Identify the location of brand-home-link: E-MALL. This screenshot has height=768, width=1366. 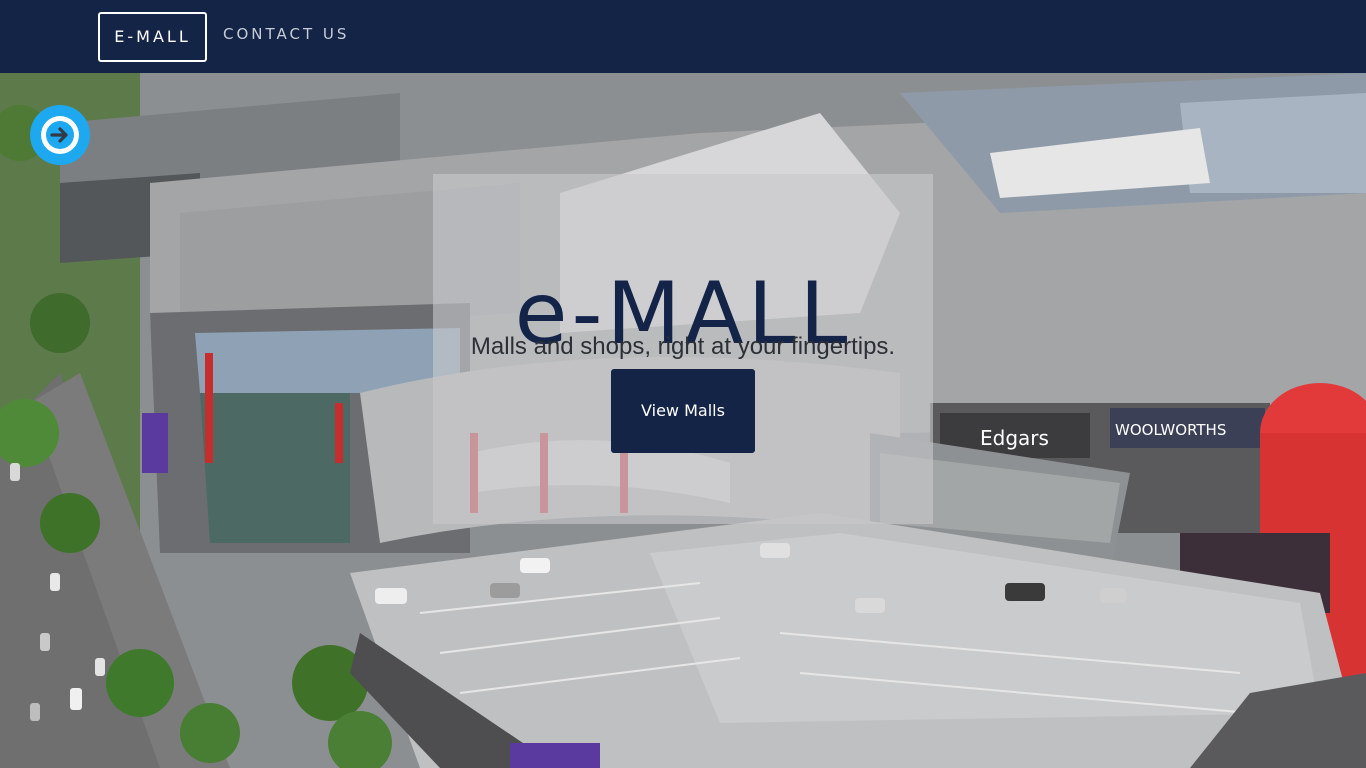
(152, 37).